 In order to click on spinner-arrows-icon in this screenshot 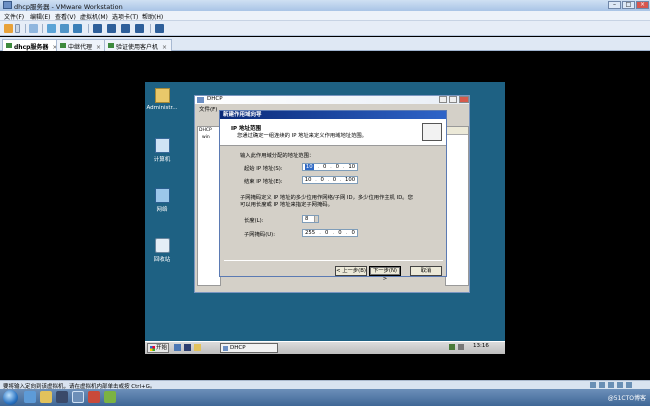, I will do `click(316, 219)`.